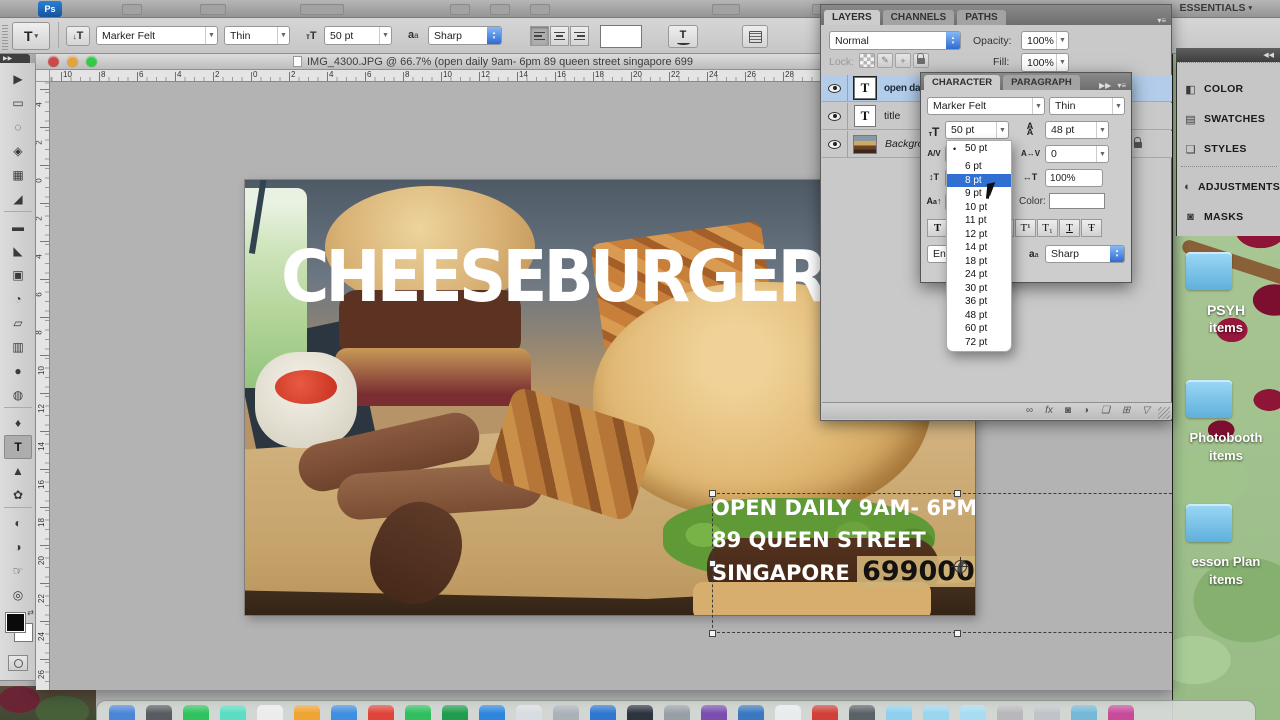 The height and width of the screenshot is (720, 1280). I want to click on superscript-button: T¹, so click(1025, 228).